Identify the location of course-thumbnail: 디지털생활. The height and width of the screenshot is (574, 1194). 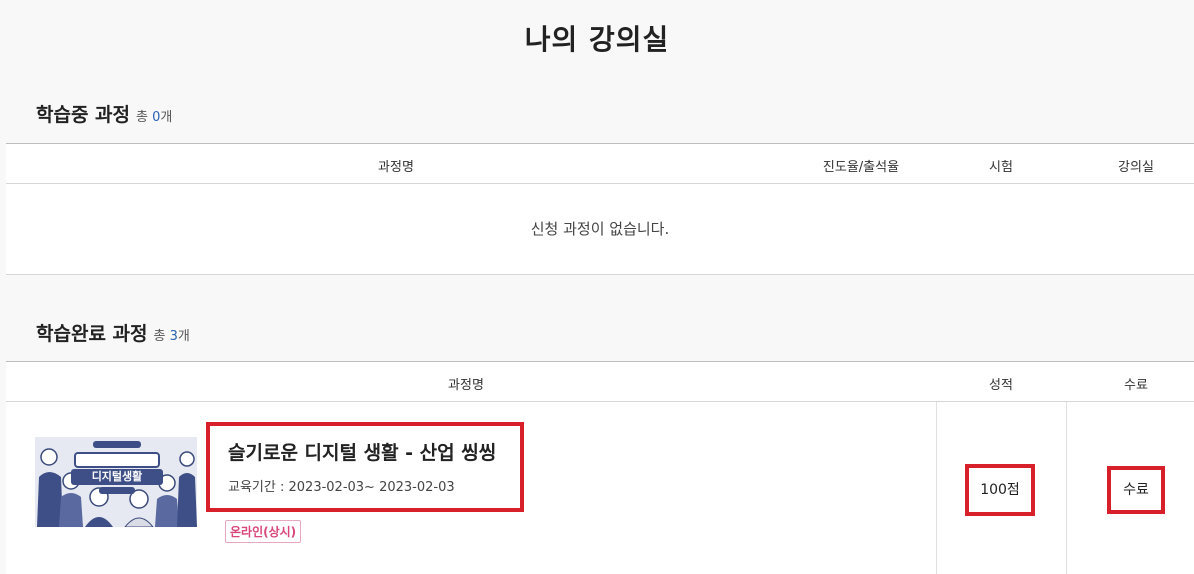
(116, 482).